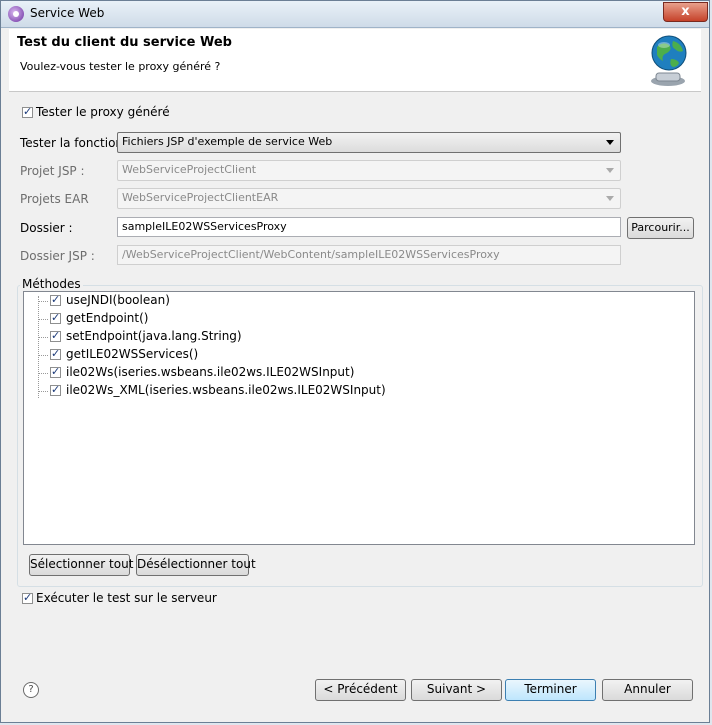  Describe the element at coordinates (154, 336) in the screenshot. I see `method-label: setEndpoint(java.lang.String)` at that location.